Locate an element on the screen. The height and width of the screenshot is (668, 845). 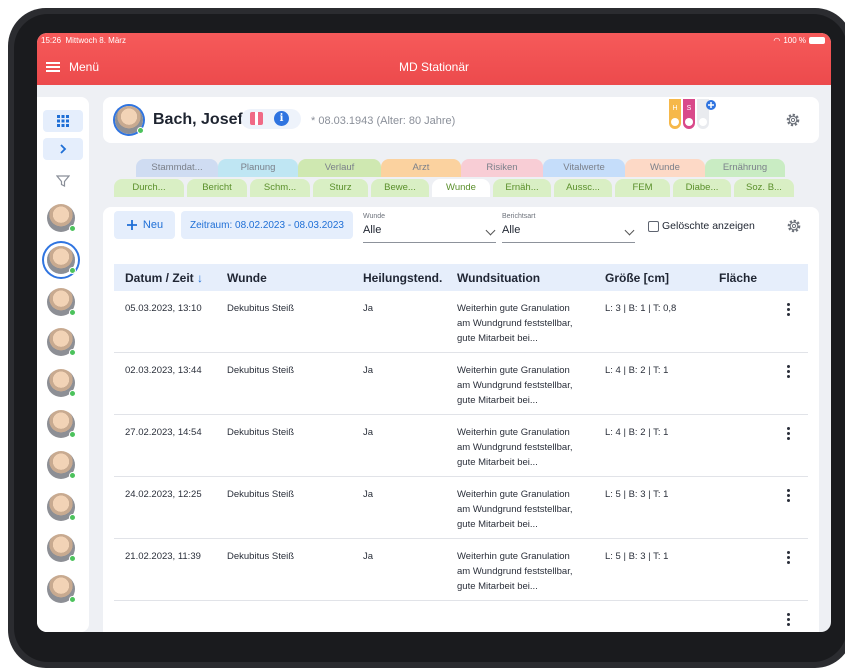
tab-arzt: Arzt is located at coordinates (421, 168).